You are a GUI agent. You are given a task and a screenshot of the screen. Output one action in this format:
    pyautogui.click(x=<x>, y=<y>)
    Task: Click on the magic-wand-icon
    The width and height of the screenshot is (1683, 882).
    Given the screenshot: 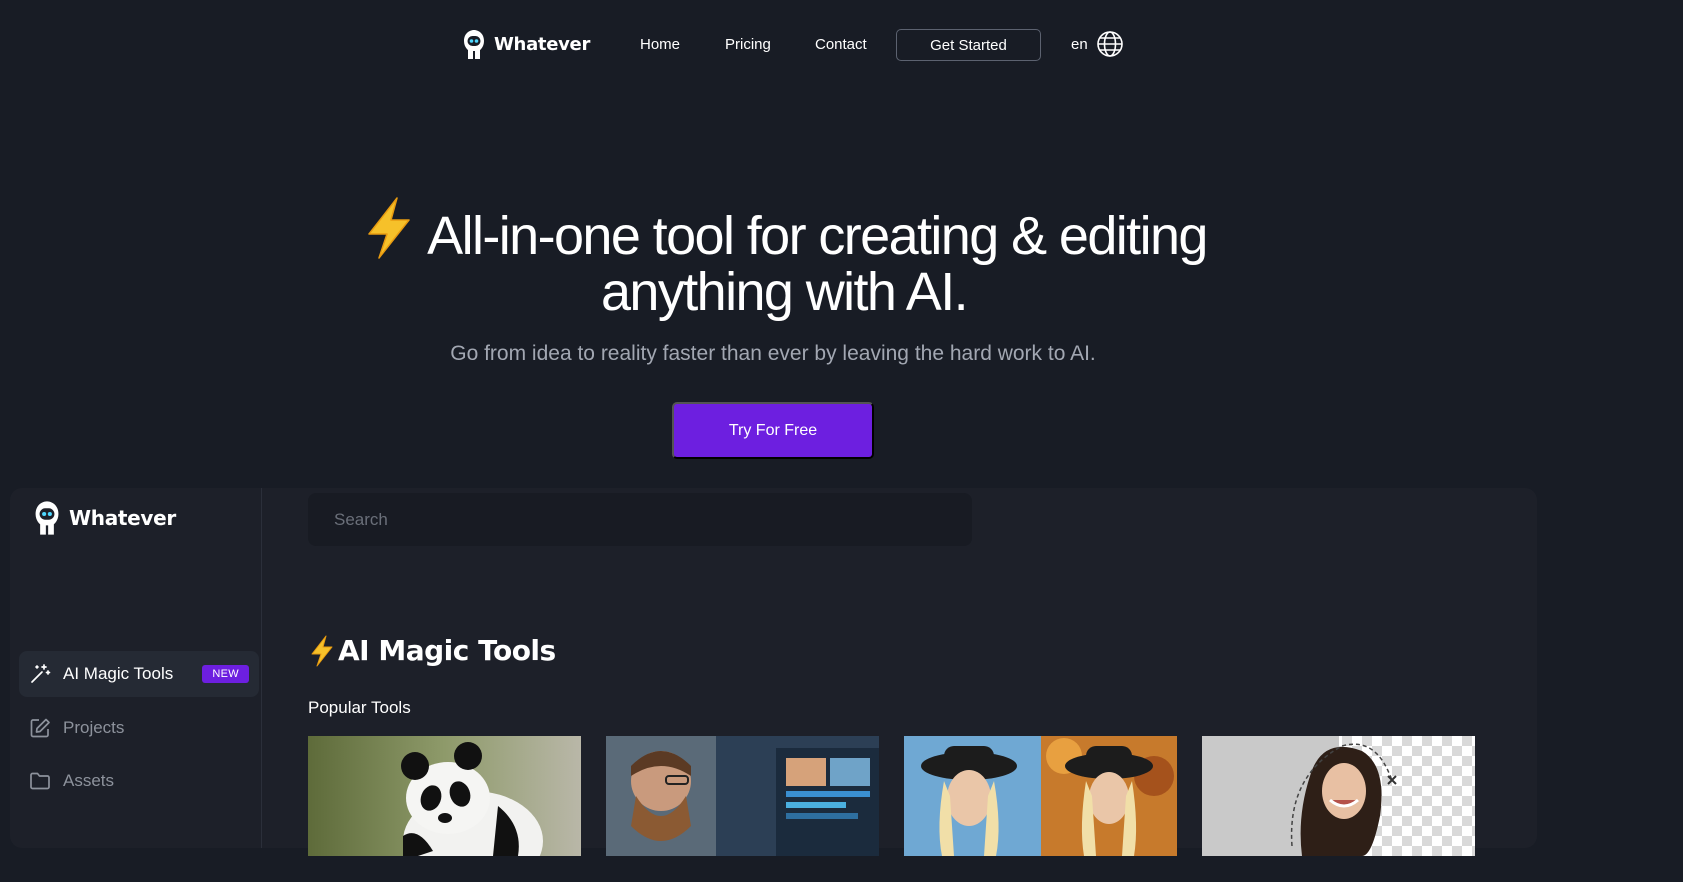 What is the action you would take?
    pyautogui.click(x=41, y=673)
    